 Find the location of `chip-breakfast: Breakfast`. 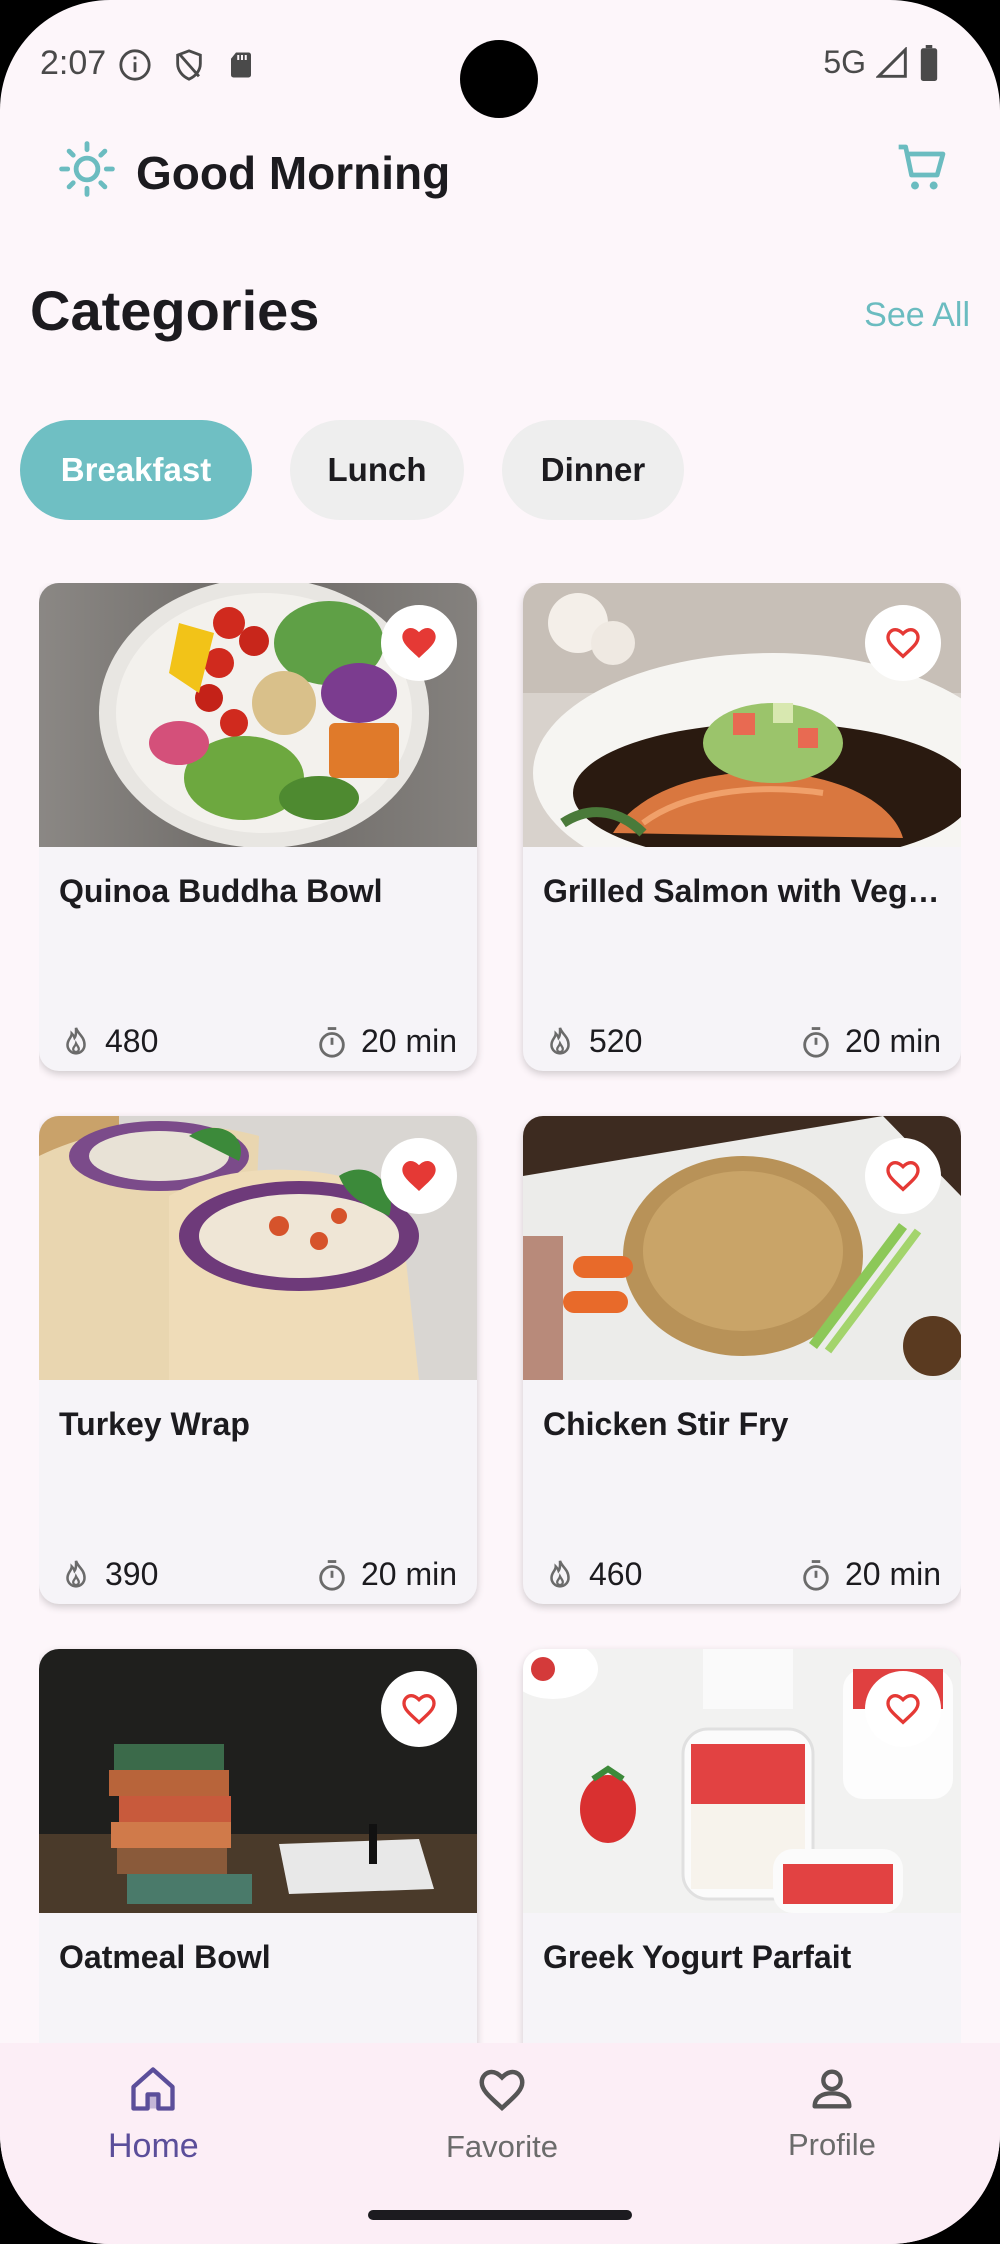

chip-breakfast: Breakfast is located at coordinates (136, 470).